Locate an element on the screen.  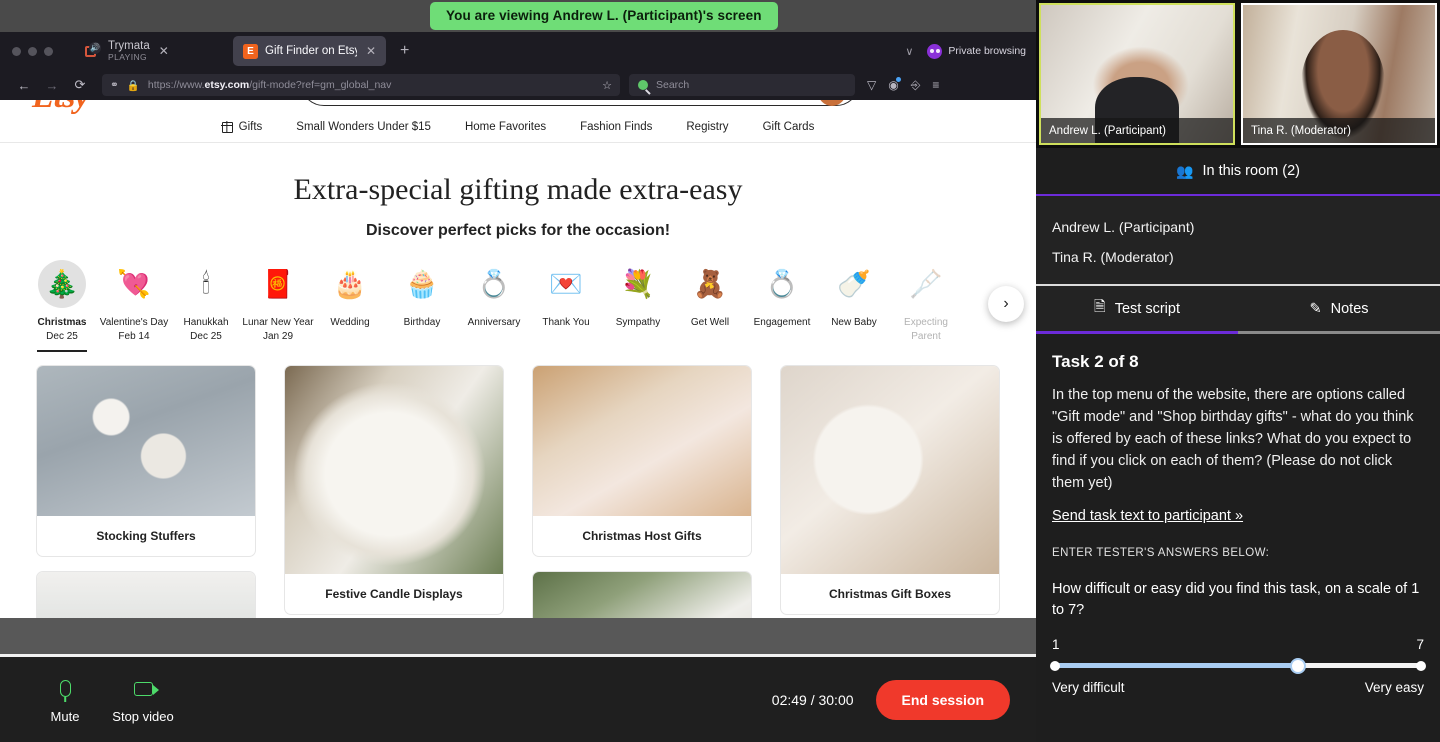
slider-thumb is located at coordinates (1297, 665).